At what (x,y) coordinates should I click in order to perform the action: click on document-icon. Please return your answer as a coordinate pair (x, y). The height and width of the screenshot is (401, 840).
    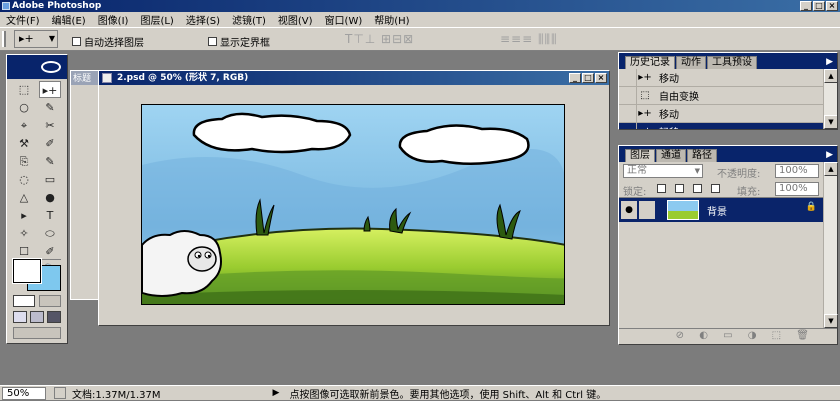
    Looking at the image, I should click on (107, 78).